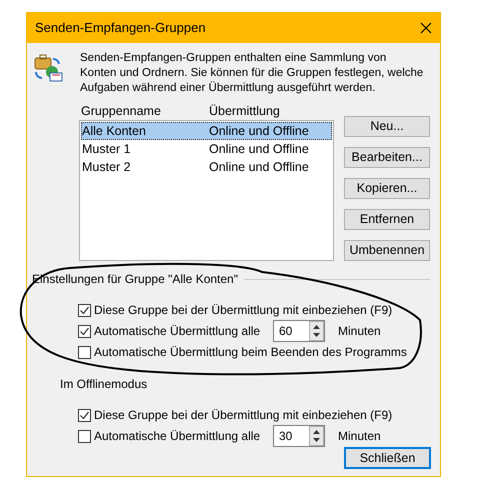 The image size is (494, 502). What do you see at coordinates (48, 68) in the screenshot?
I see `briefcase-sync-icon` at bounding box center [48, 68].